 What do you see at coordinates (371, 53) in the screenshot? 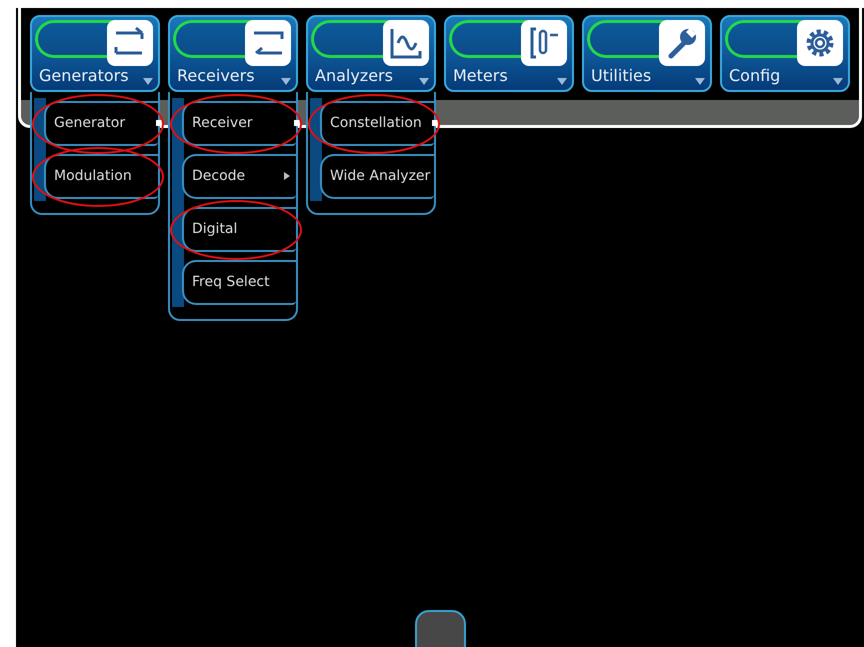
I see `toolbar-button: Analyzers` at bounding box center [371, 53].